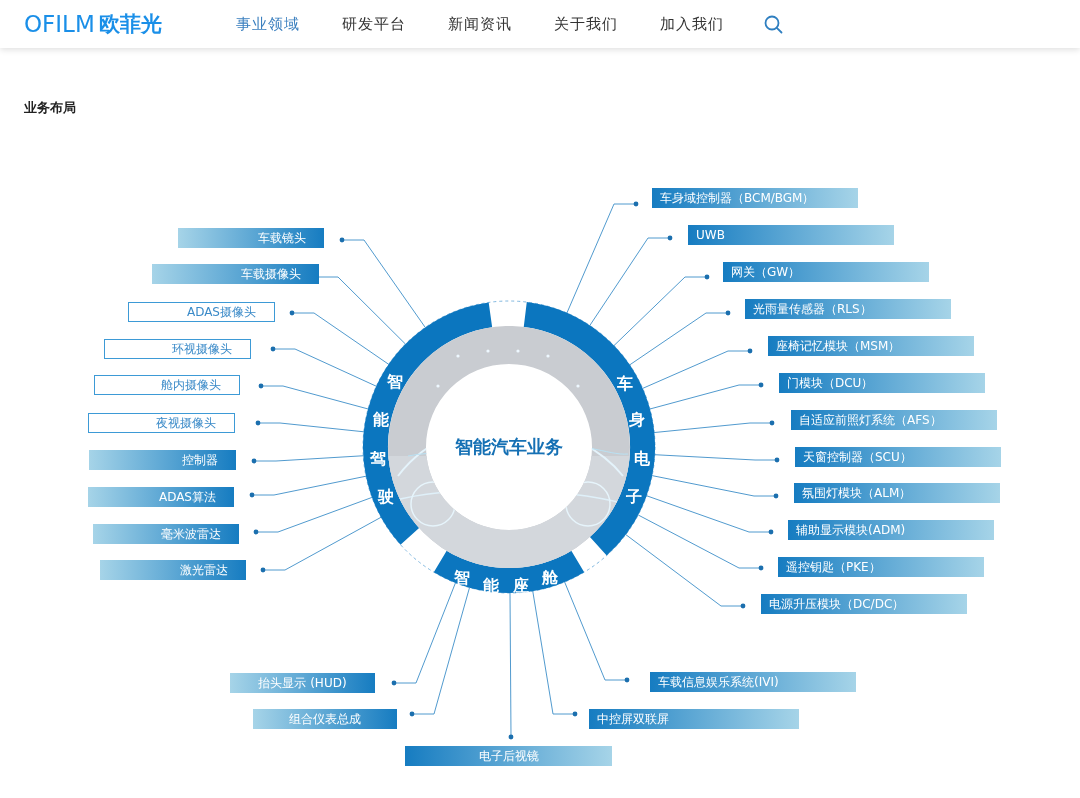 The width and height of the screenshot is (1080, 798). Describe the element at coordinates (173, 570) in the screenshot. I see `business-label: 激光雷达` at that location.